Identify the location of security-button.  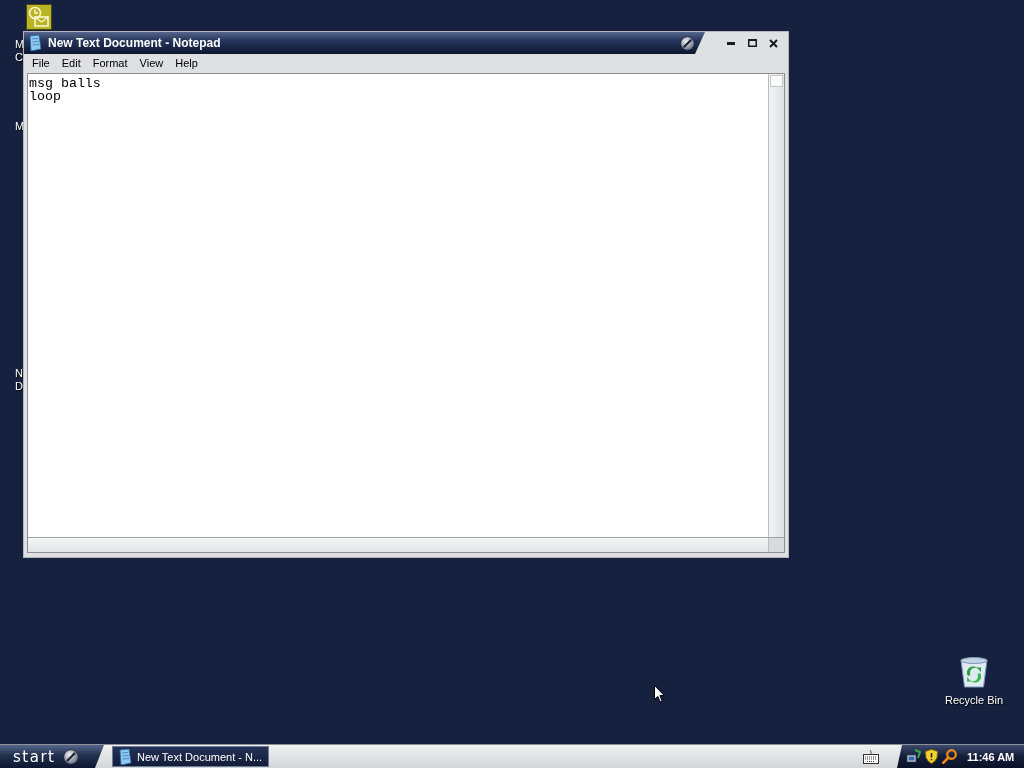
(931, 756).